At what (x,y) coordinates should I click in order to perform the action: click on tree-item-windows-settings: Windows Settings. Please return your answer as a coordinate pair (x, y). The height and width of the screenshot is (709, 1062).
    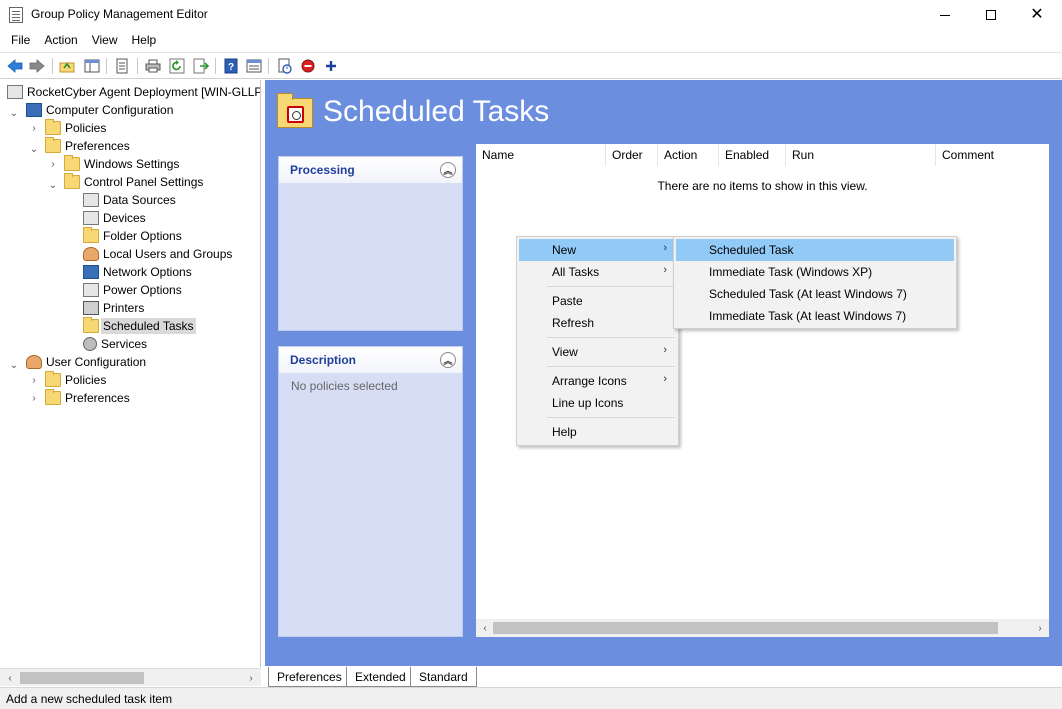
    Looking at the image, I should click on (121, 164).